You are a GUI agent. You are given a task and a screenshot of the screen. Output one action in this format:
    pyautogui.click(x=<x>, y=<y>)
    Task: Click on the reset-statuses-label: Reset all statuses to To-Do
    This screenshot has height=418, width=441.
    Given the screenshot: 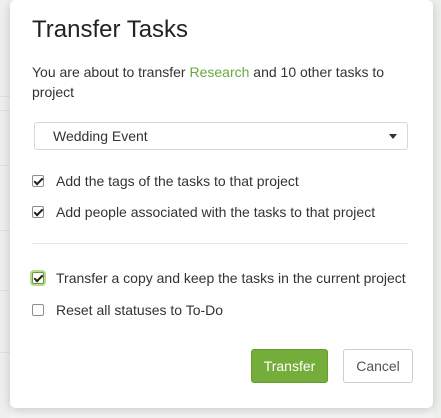 What is the action you would take?
    pyautogui.click(x=140, y=310)
    